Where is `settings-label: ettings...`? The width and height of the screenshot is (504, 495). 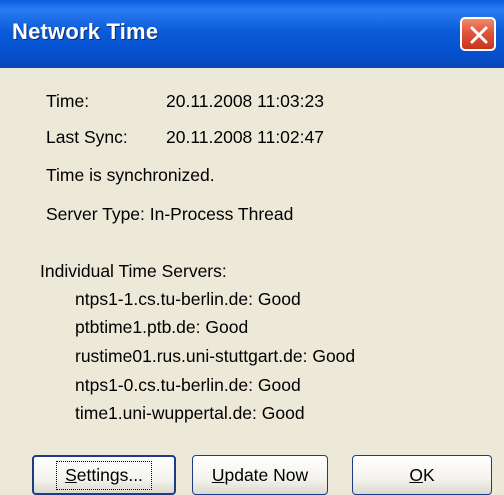 settings-label: ettings... is located at coordinates (109, 474).